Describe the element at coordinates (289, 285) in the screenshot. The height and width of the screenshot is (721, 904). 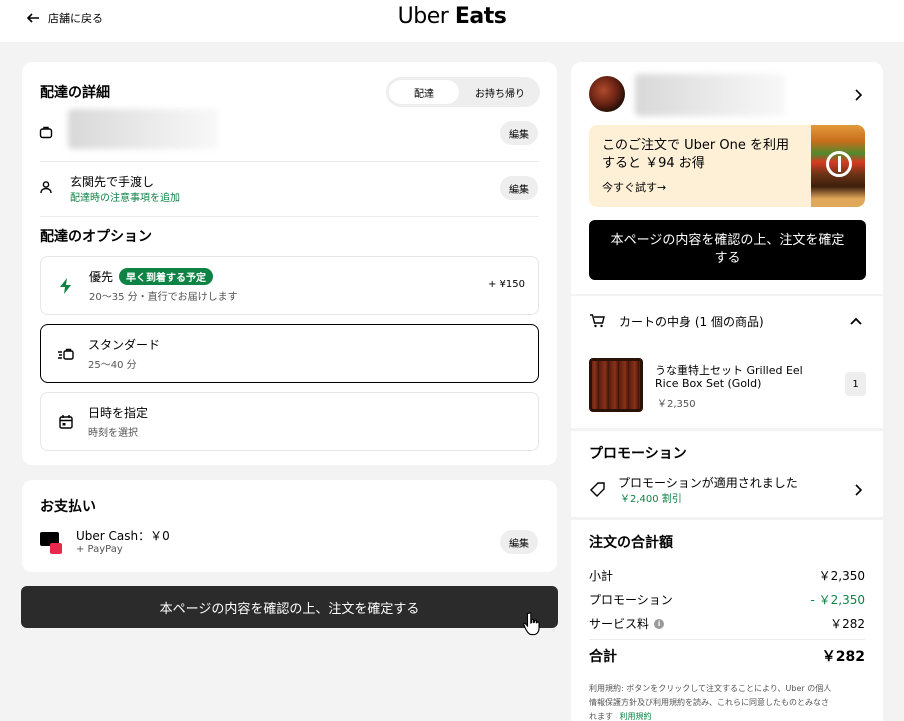
I see `option-priority: 優先 早く到着する予定 20〜35 分・直行でお届けします + ¥150` at that location.